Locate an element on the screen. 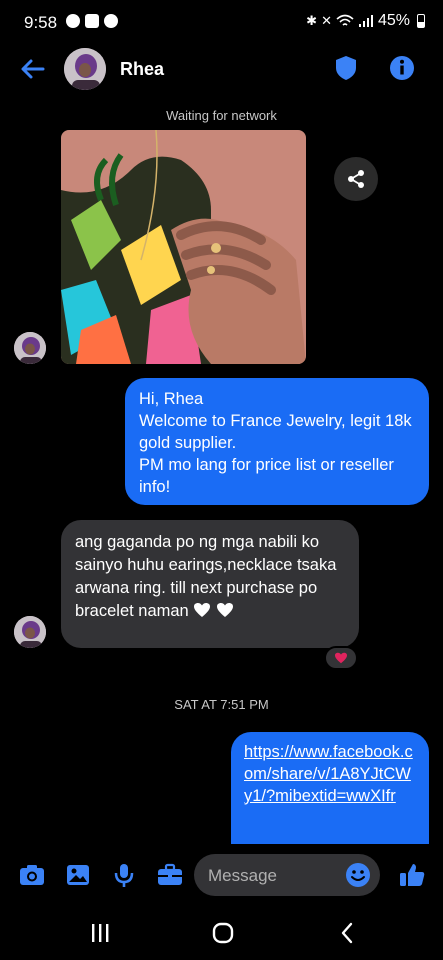 The height and width of the screenshot is (960, 443). do-not-disturb-icon is located at coordinates (73, 21).